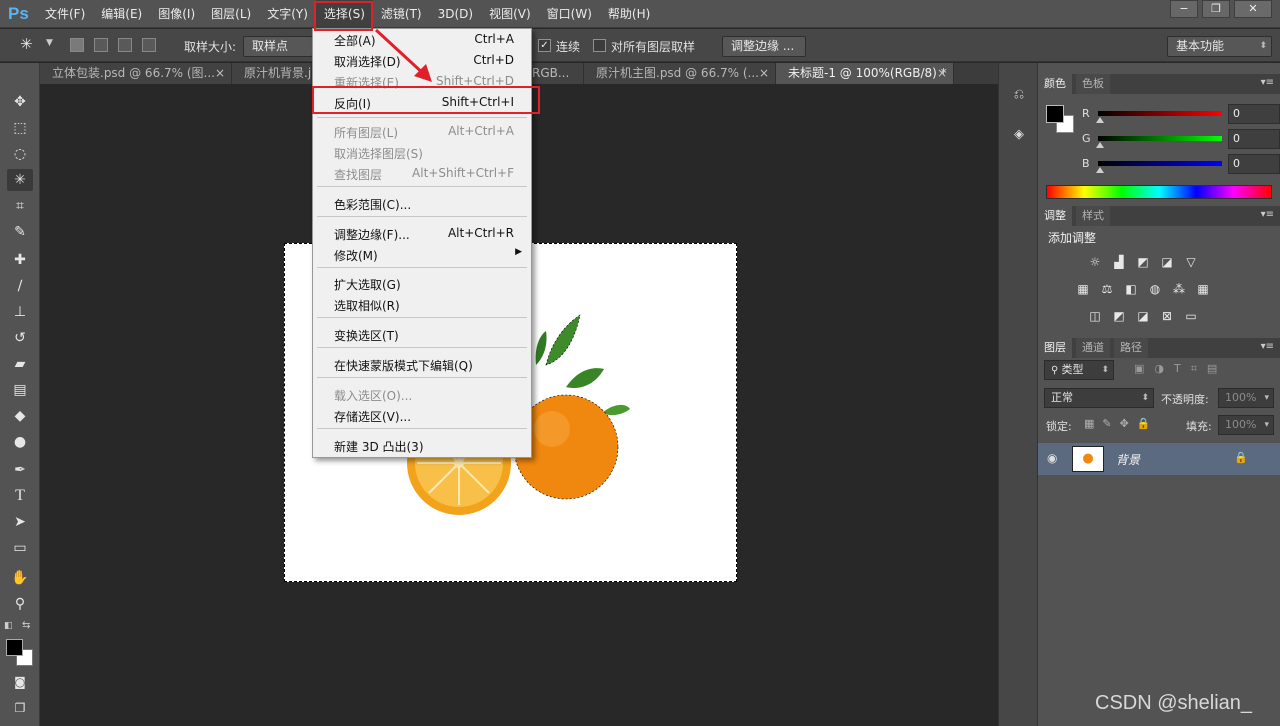  What do you see at coordinates (1100, 145) in the screenshot?
I see `green-thumb` at bounding box center [1100, 145].